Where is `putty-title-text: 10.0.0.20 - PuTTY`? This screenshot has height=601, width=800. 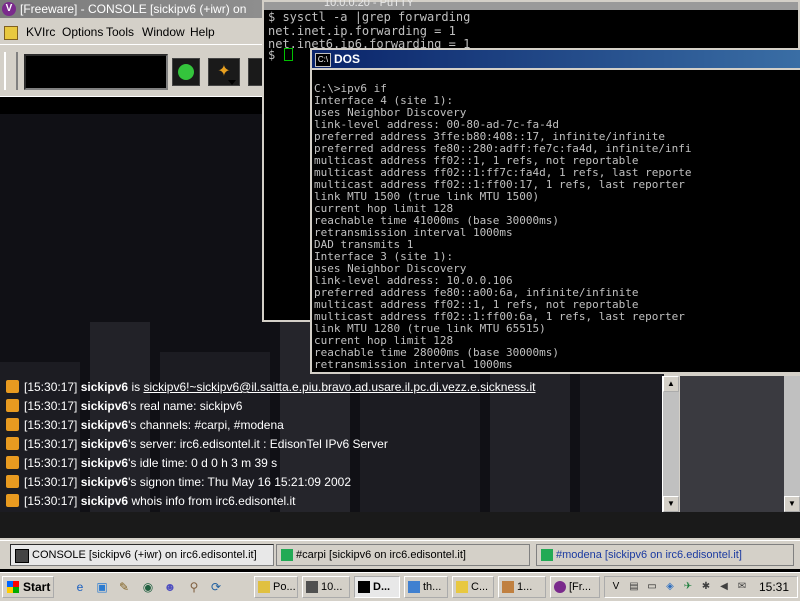
putty-title-text: 10.0.0.20 - PuTTY is located at coordinates (369, 4).